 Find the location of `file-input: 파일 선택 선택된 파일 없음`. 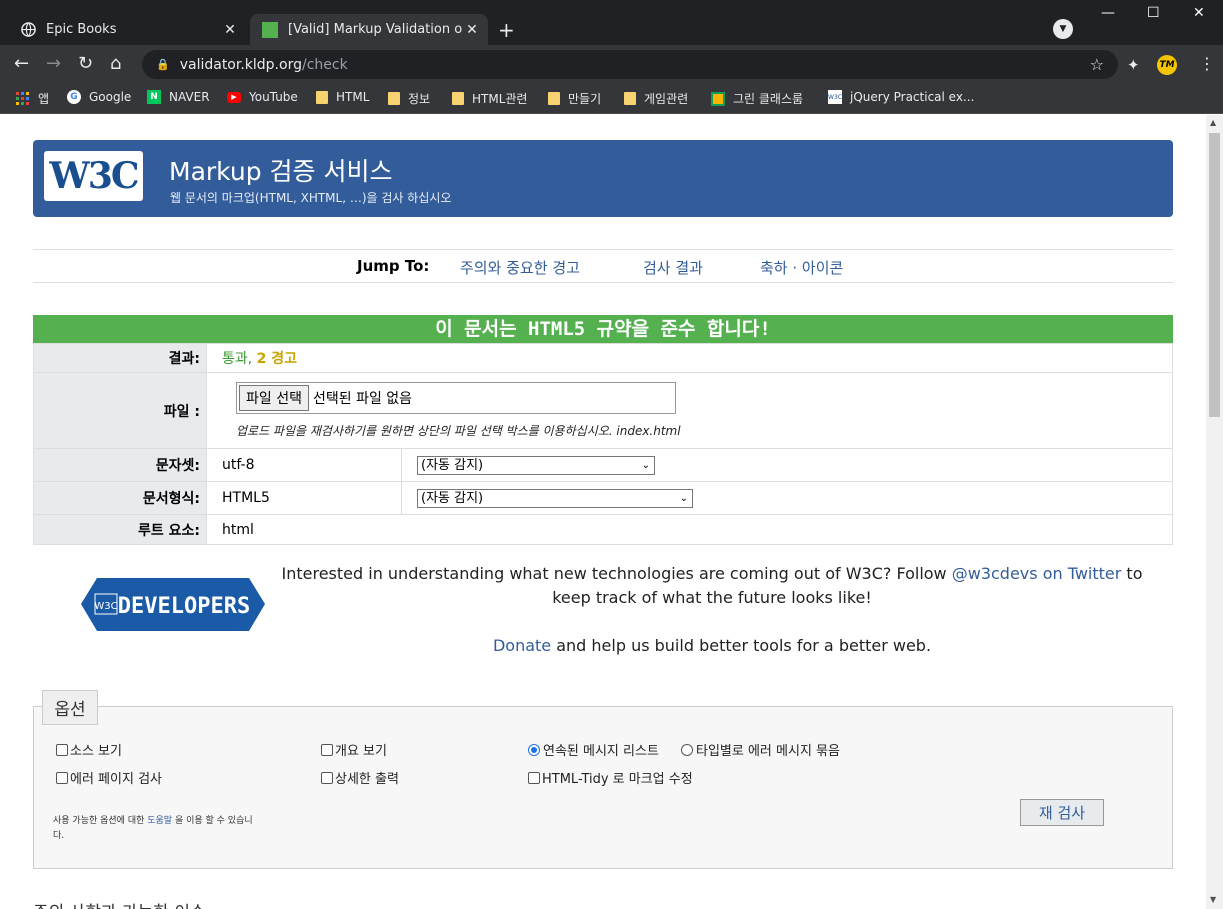

file-input: 파일 선택 선택된 파일 없음 is located at coordinates (456, 398).